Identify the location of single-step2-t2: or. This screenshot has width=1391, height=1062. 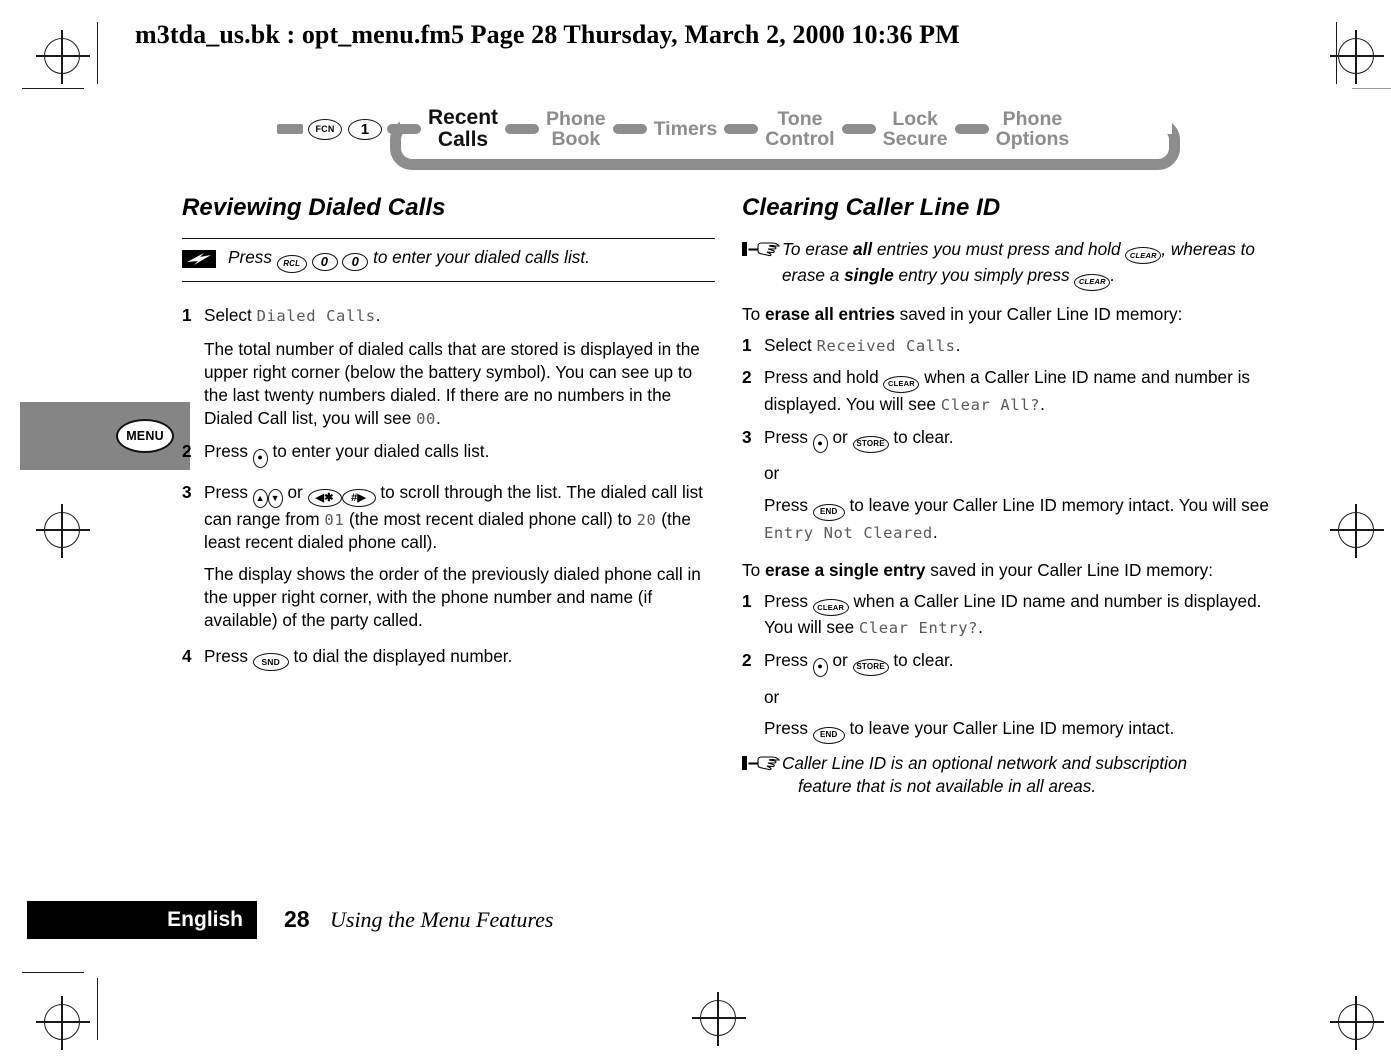
(840, 660).